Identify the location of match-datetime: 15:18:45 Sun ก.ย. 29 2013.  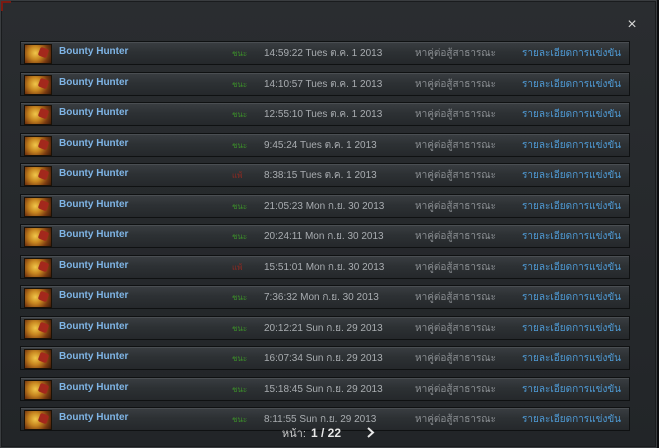
(323, 389).